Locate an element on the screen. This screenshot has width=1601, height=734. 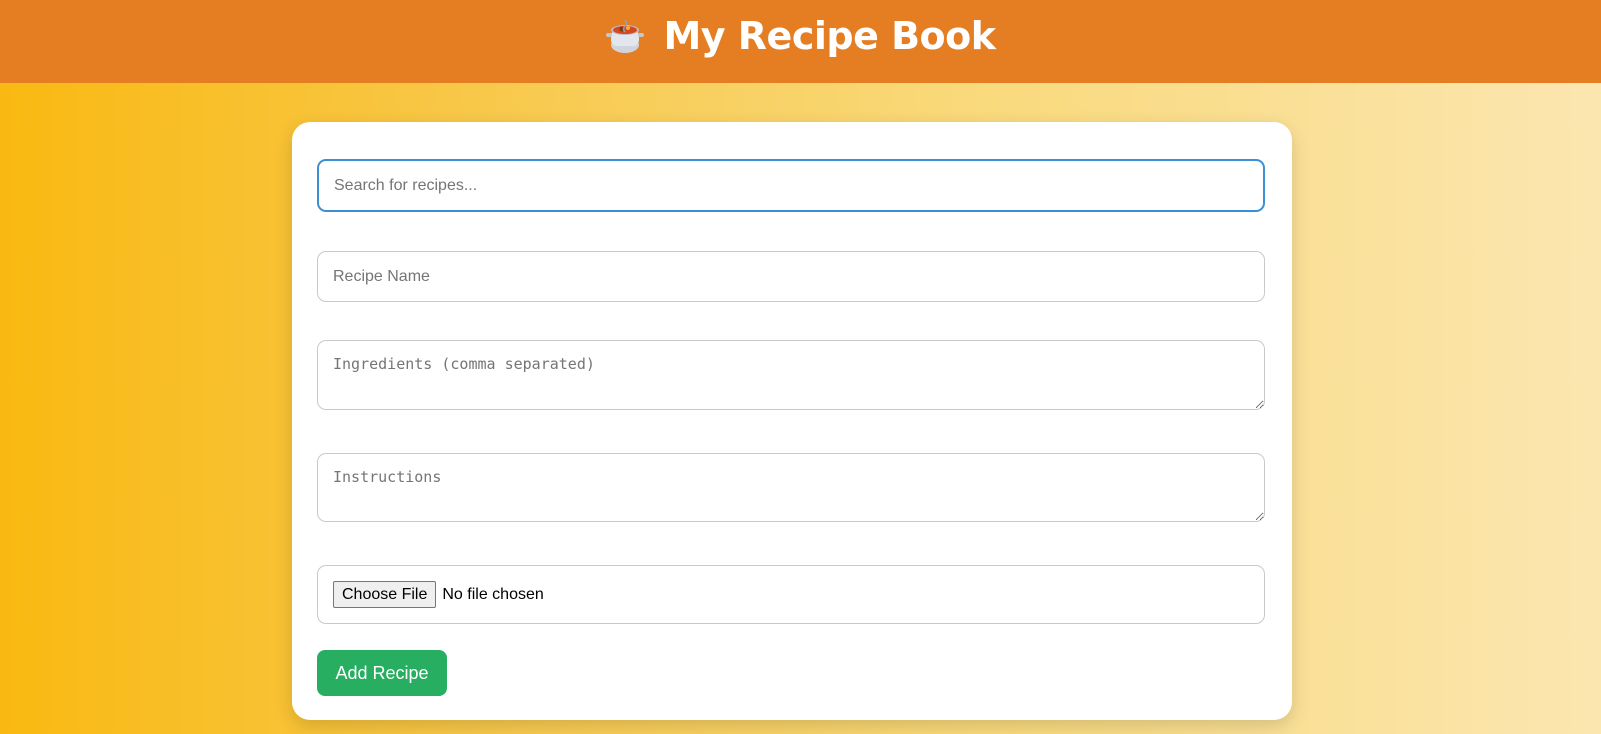
search-input is located at coordinates (791, 185).